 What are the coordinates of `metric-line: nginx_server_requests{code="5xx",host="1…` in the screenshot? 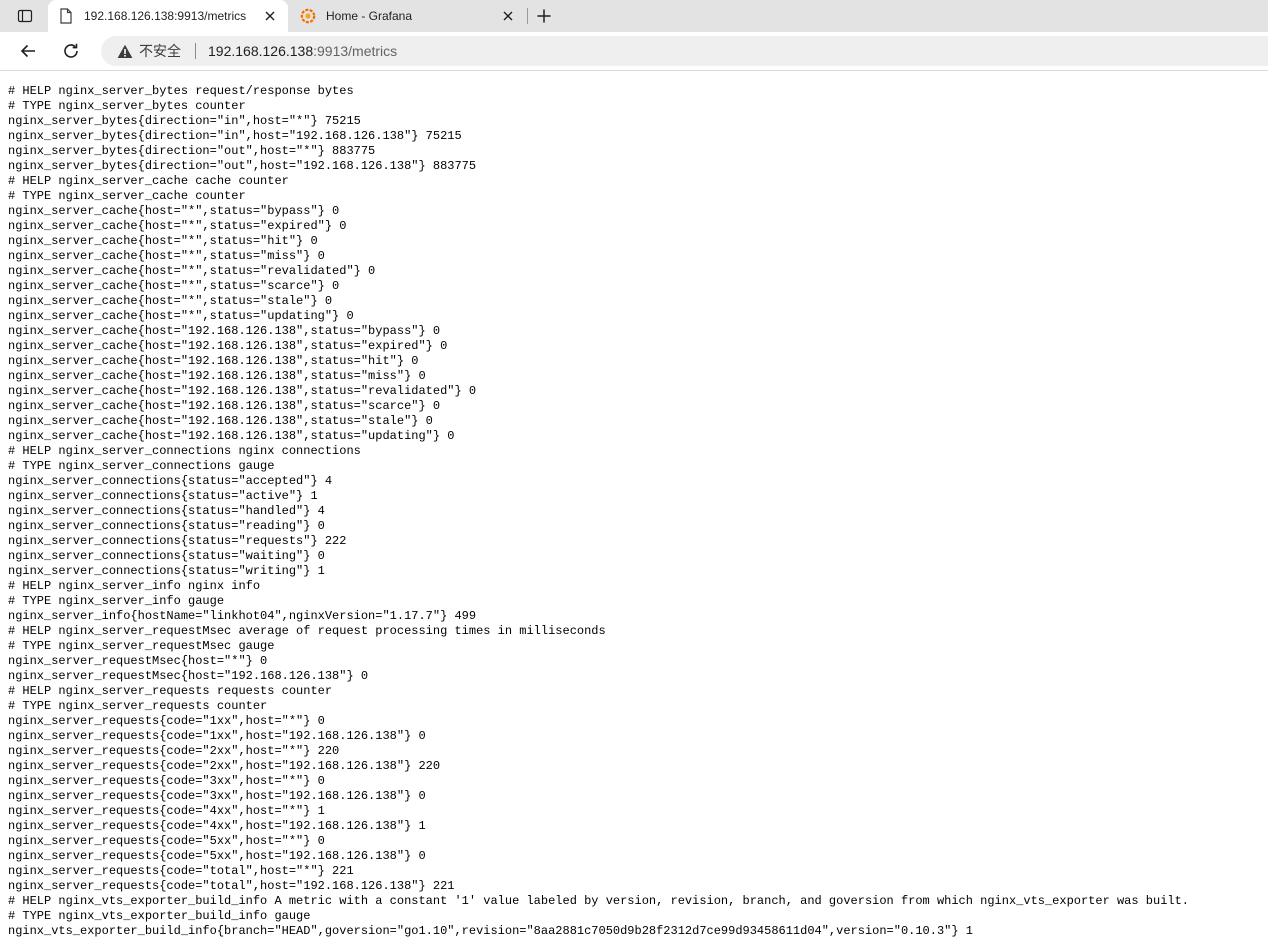 It's located at (217, 856).